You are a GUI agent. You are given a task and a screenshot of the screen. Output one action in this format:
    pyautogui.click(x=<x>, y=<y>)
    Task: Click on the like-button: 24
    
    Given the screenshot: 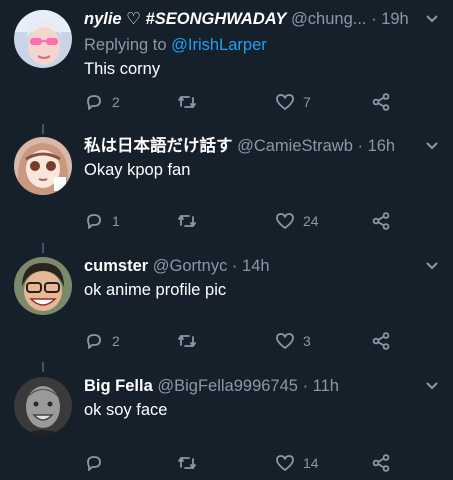 What is the action you would take?
    pyautogui.click(x=297, y=221)
    